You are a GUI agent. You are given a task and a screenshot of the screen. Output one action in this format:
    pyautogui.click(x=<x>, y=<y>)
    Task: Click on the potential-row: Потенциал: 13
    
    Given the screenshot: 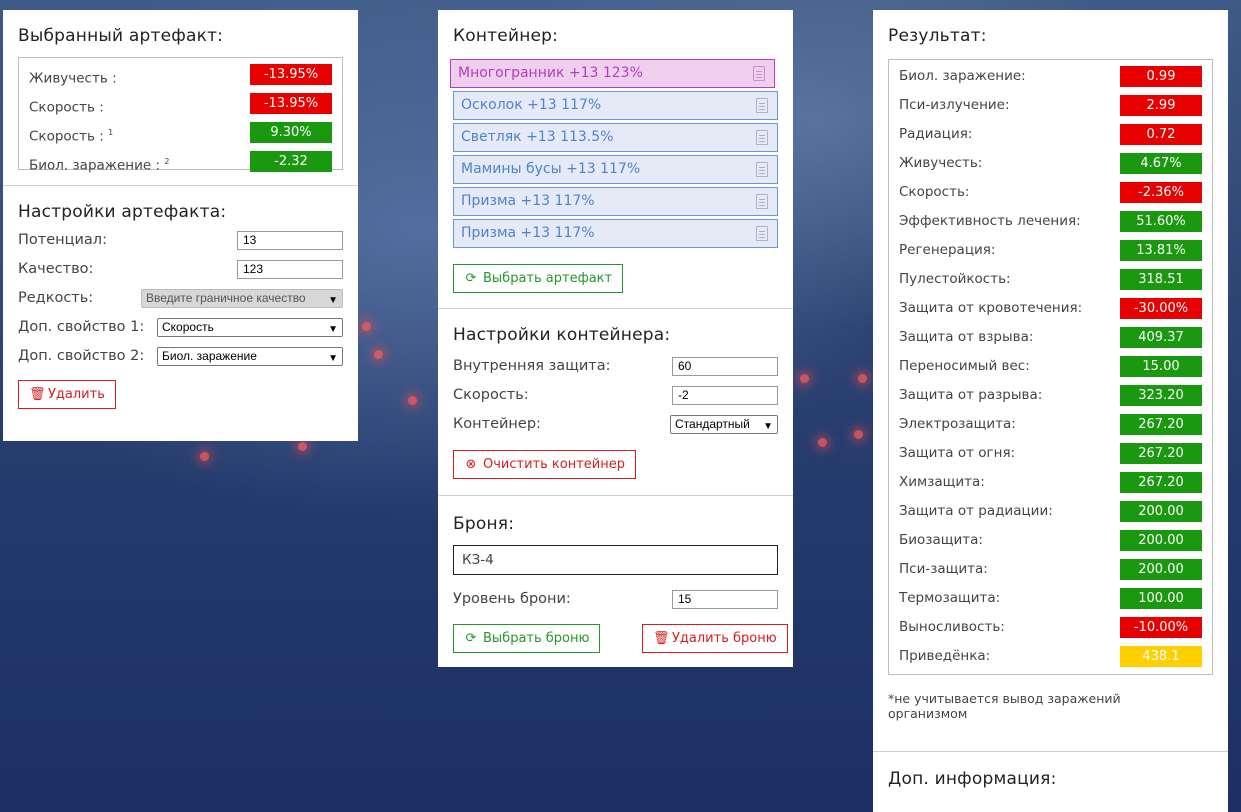 What is the action you would take?
    pyautogui.click(x=180, y=240)
    